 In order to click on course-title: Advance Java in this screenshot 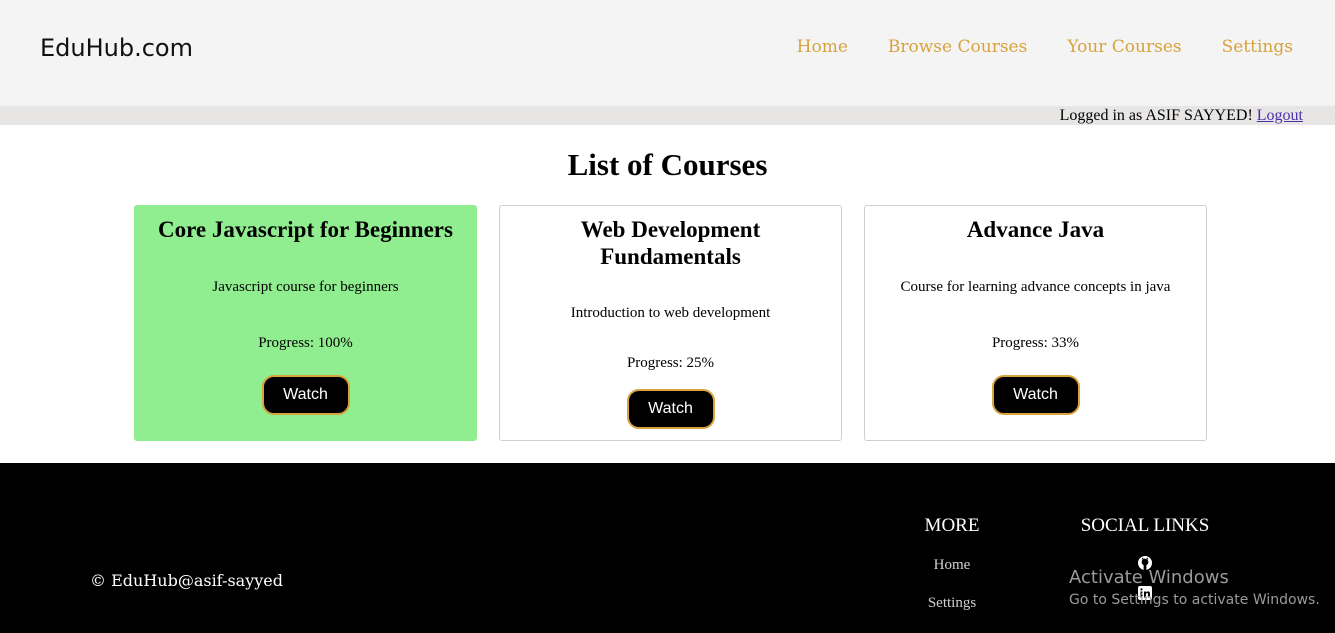, I will do `click(1035, 229)`.